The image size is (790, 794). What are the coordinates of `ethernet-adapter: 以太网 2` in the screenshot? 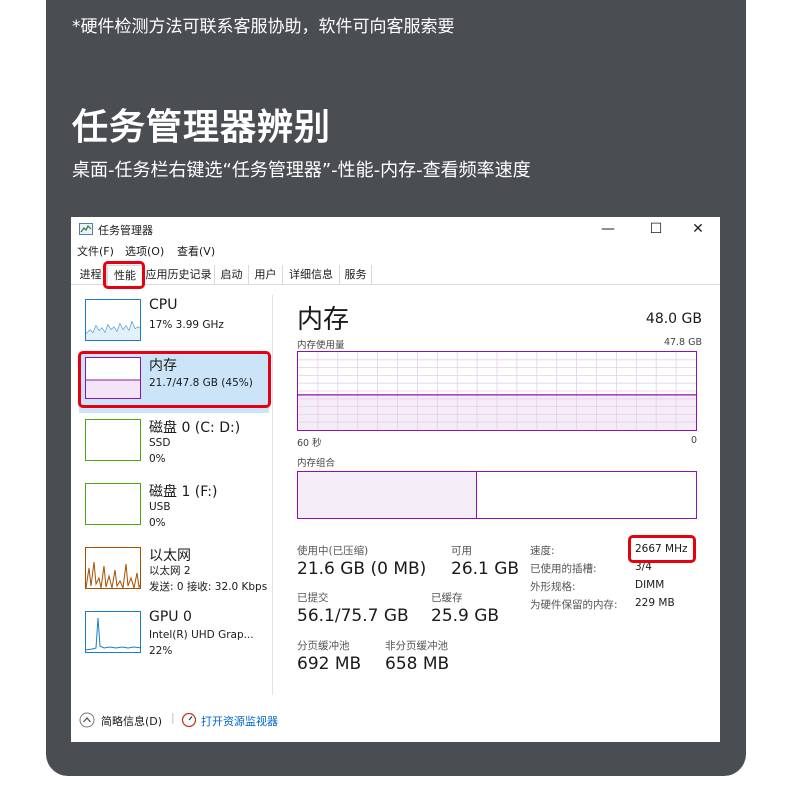 It's located at (170, 571).